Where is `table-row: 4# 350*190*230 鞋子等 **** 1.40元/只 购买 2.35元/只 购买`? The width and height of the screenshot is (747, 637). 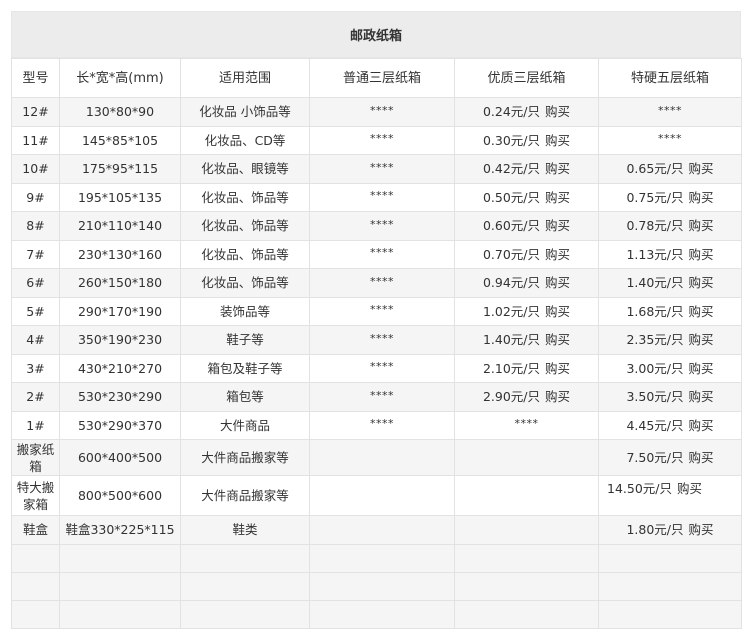
table-row: 4# 350*190*230 鞋子等 **** 1.40元/只 购买 2.35元/只 购买 is located at coordinates (376, 340).